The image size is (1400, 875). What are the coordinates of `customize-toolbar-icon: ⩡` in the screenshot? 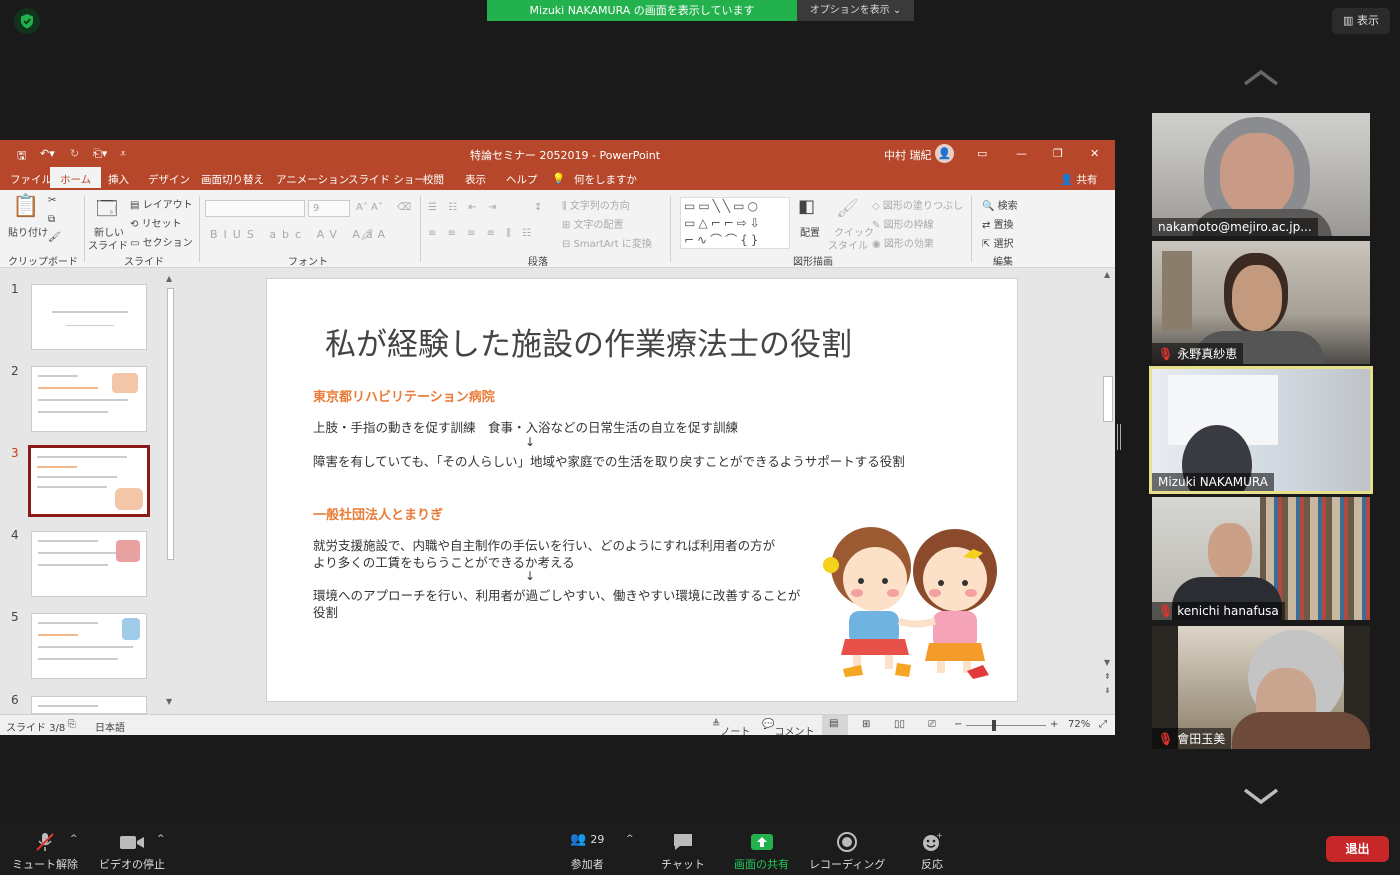 It's located at (123, 154).